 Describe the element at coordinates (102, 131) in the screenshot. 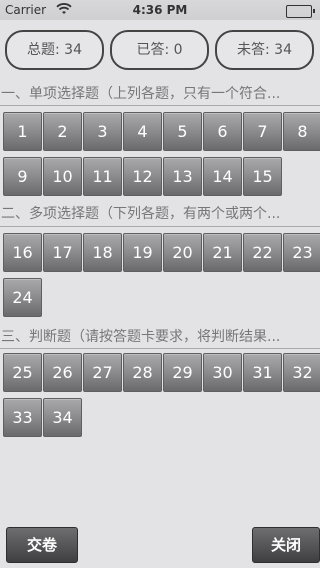

I see `question-button: 3` at that location.